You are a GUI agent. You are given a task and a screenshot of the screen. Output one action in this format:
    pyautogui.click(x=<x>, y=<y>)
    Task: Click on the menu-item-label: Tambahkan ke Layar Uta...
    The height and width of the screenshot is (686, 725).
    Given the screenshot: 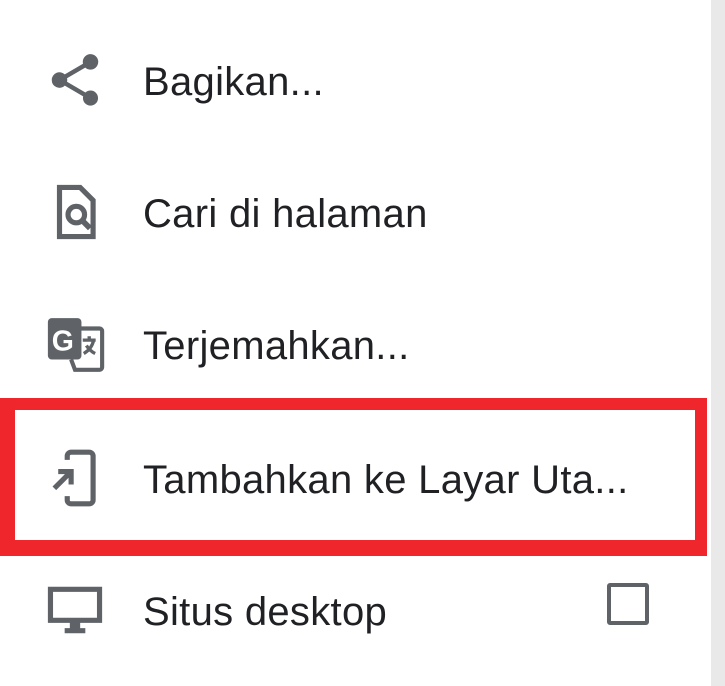 What is the action you would take?
    pyautogui.click(x=386, y=480)
    